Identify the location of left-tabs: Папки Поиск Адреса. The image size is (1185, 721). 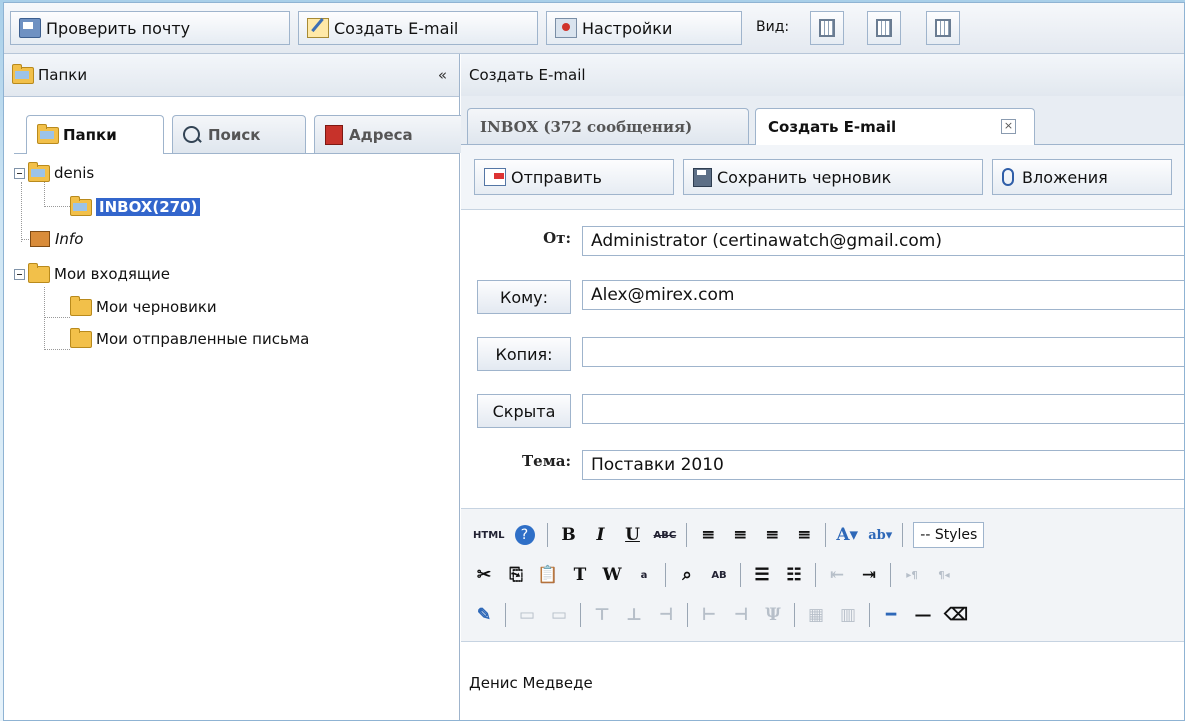
(239, 131).